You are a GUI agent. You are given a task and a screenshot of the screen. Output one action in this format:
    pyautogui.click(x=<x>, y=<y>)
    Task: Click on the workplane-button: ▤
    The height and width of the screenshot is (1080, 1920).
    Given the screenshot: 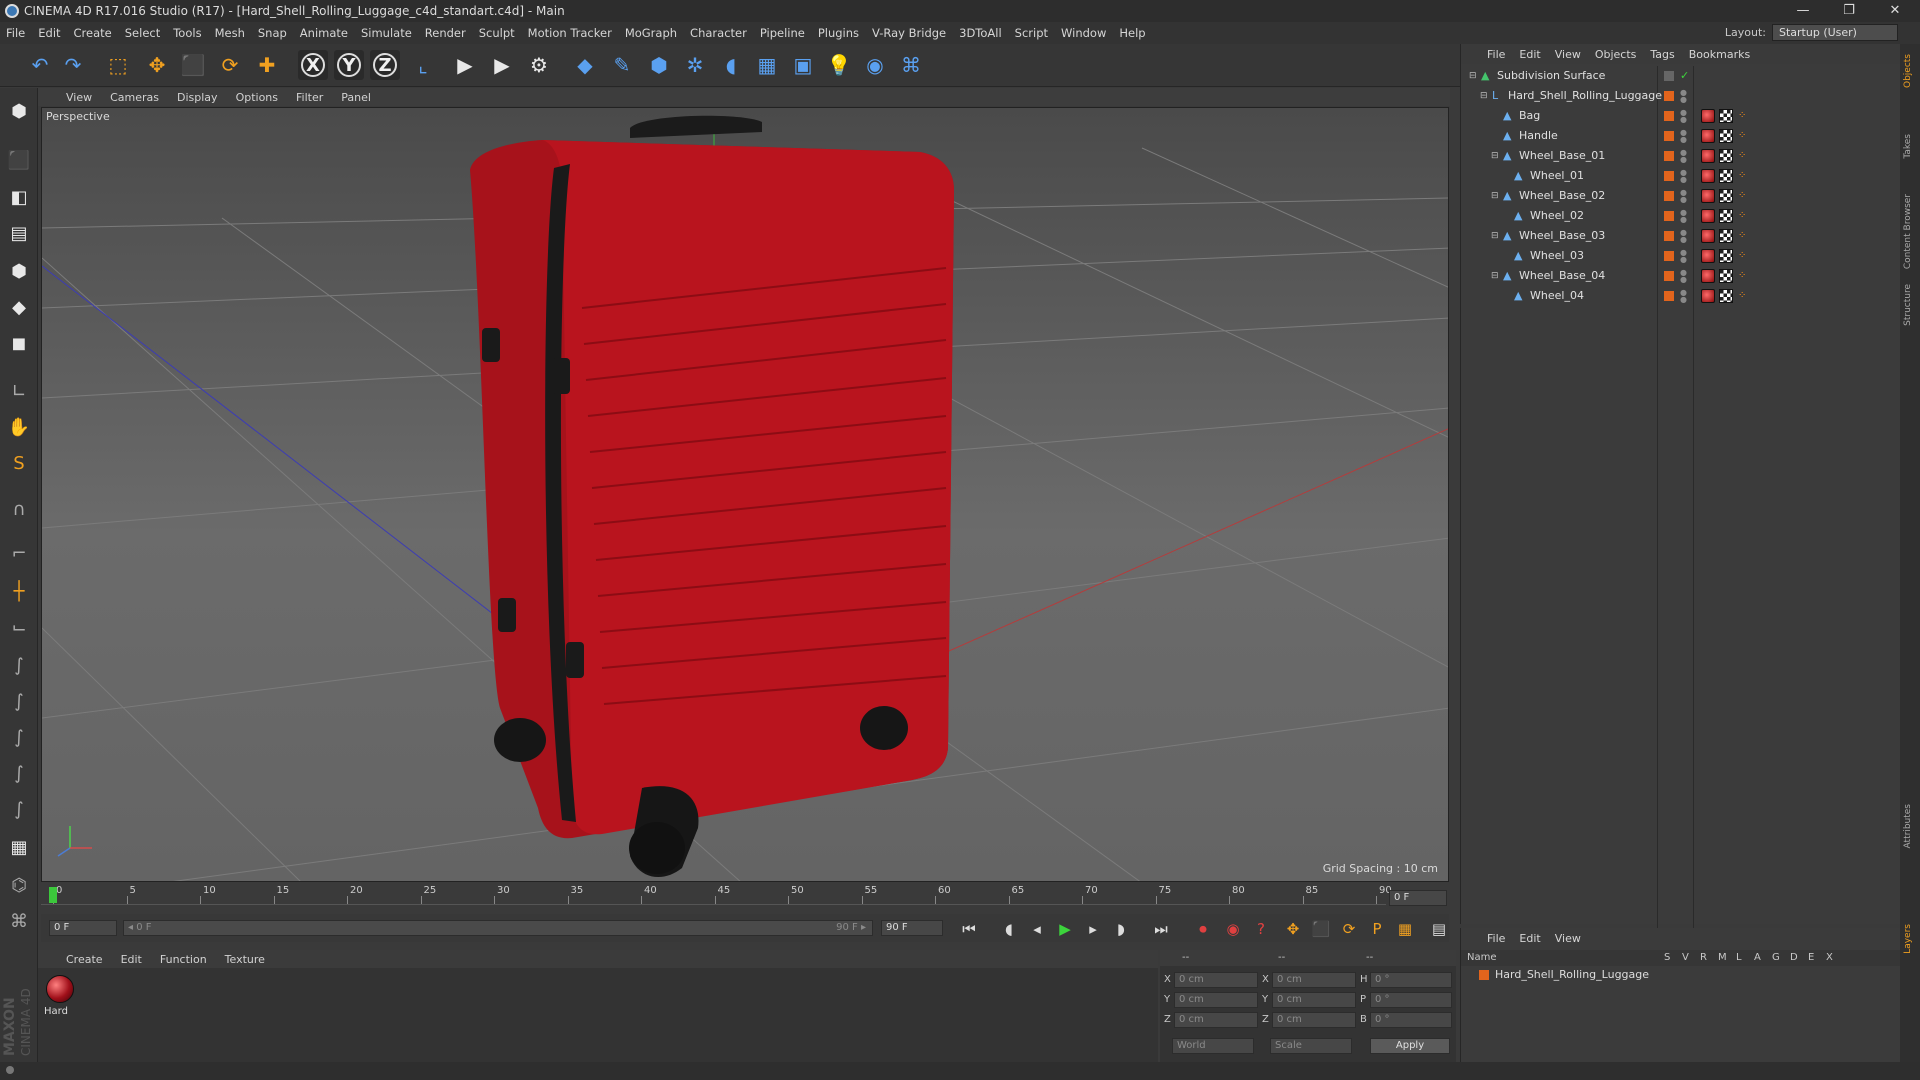 What is the action you would take?
    pyautogui.click(x=19, y=233)
    